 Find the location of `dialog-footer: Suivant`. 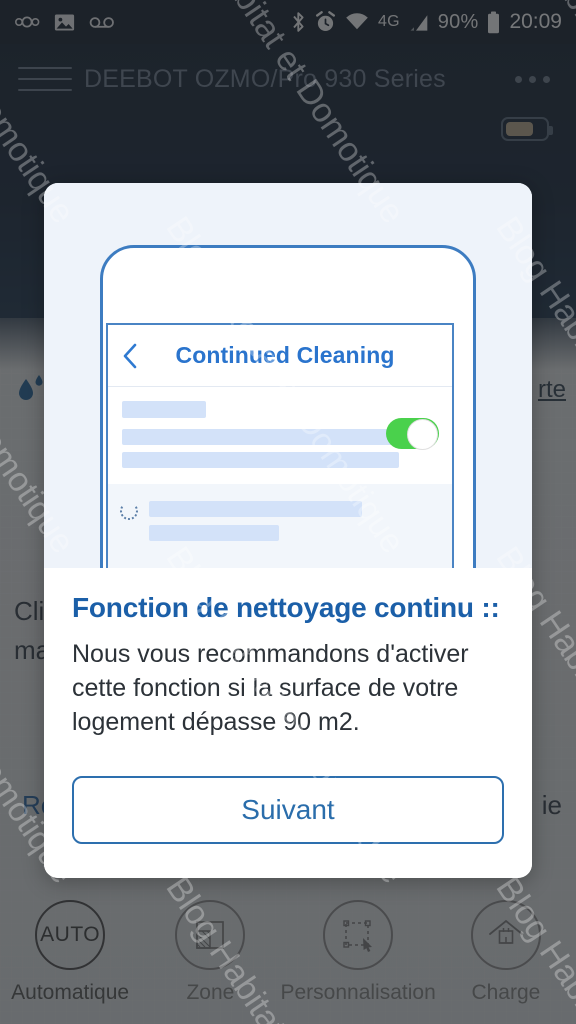

dialog-footer: Suivant is located at coordinates (288, 827).